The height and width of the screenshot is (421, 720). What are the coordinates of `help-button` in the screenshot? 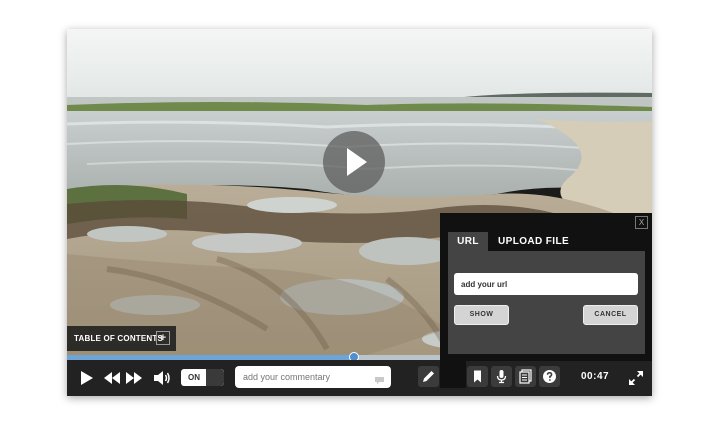 It's located at (549, 376).